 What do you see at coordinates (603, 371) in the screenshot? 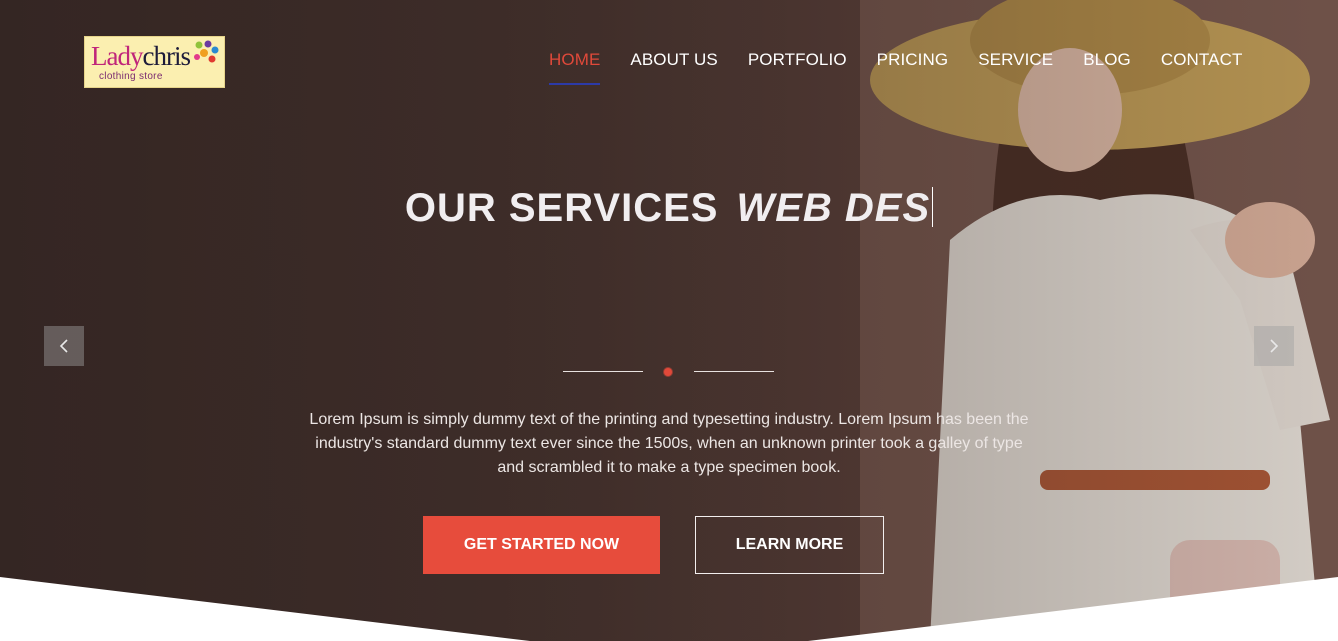
I see `divider-line-left` at bounding box center [603, 371].